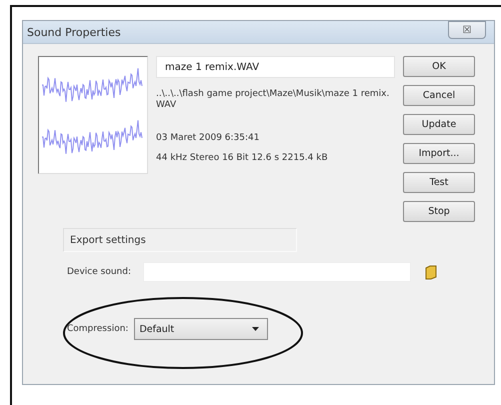 The width and height of the screenshot is (501, 405). Describe the element at coordinates (439, 124) in the screenshot. I see `dialog-button: Update` at that location.